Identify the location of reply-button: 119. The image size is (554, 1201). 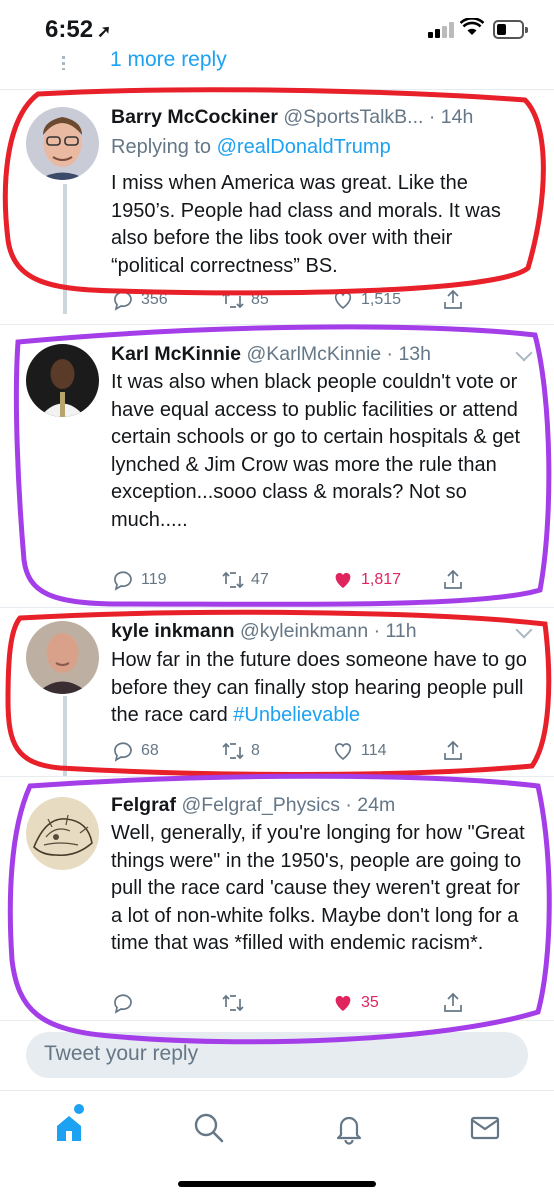
(139, 580).